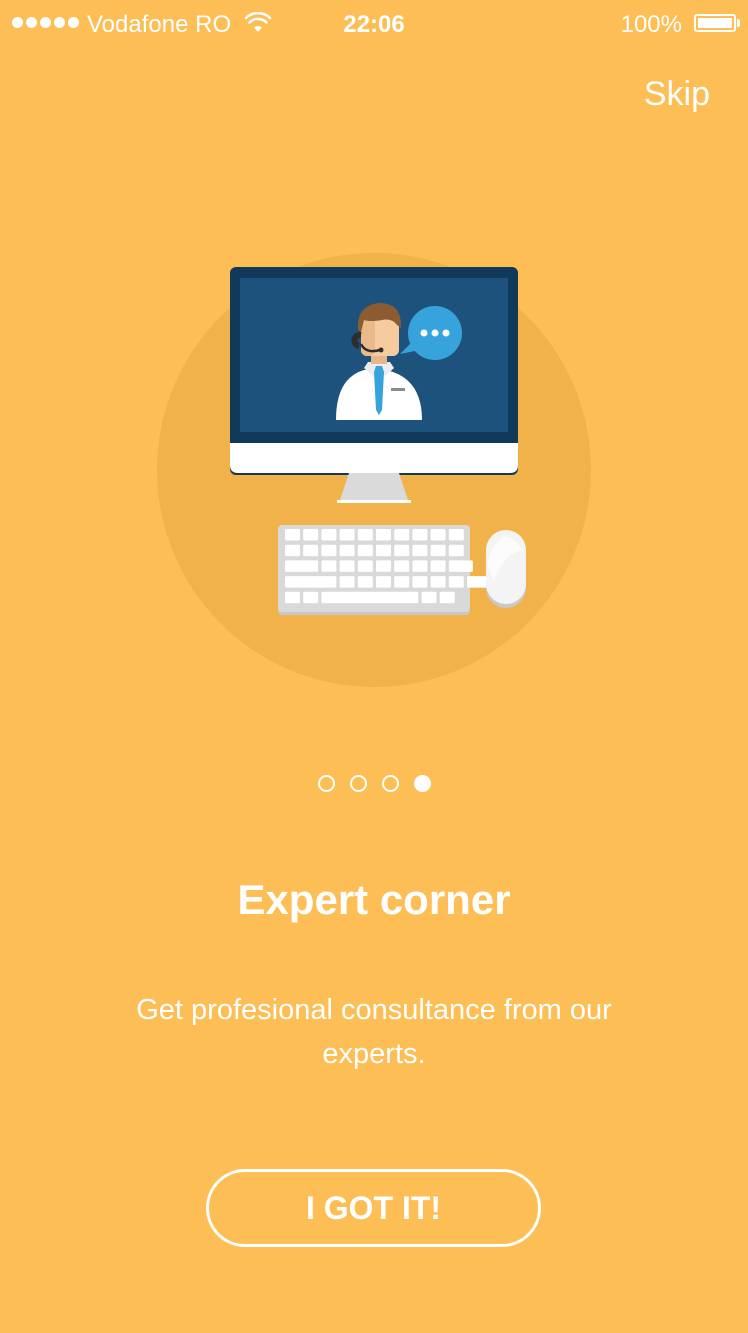 The image size is (748, 1333). What do you see at coordinates (374, 486) in the screenshot?
I see `monitor-stand` at bounding box center [374, 486].